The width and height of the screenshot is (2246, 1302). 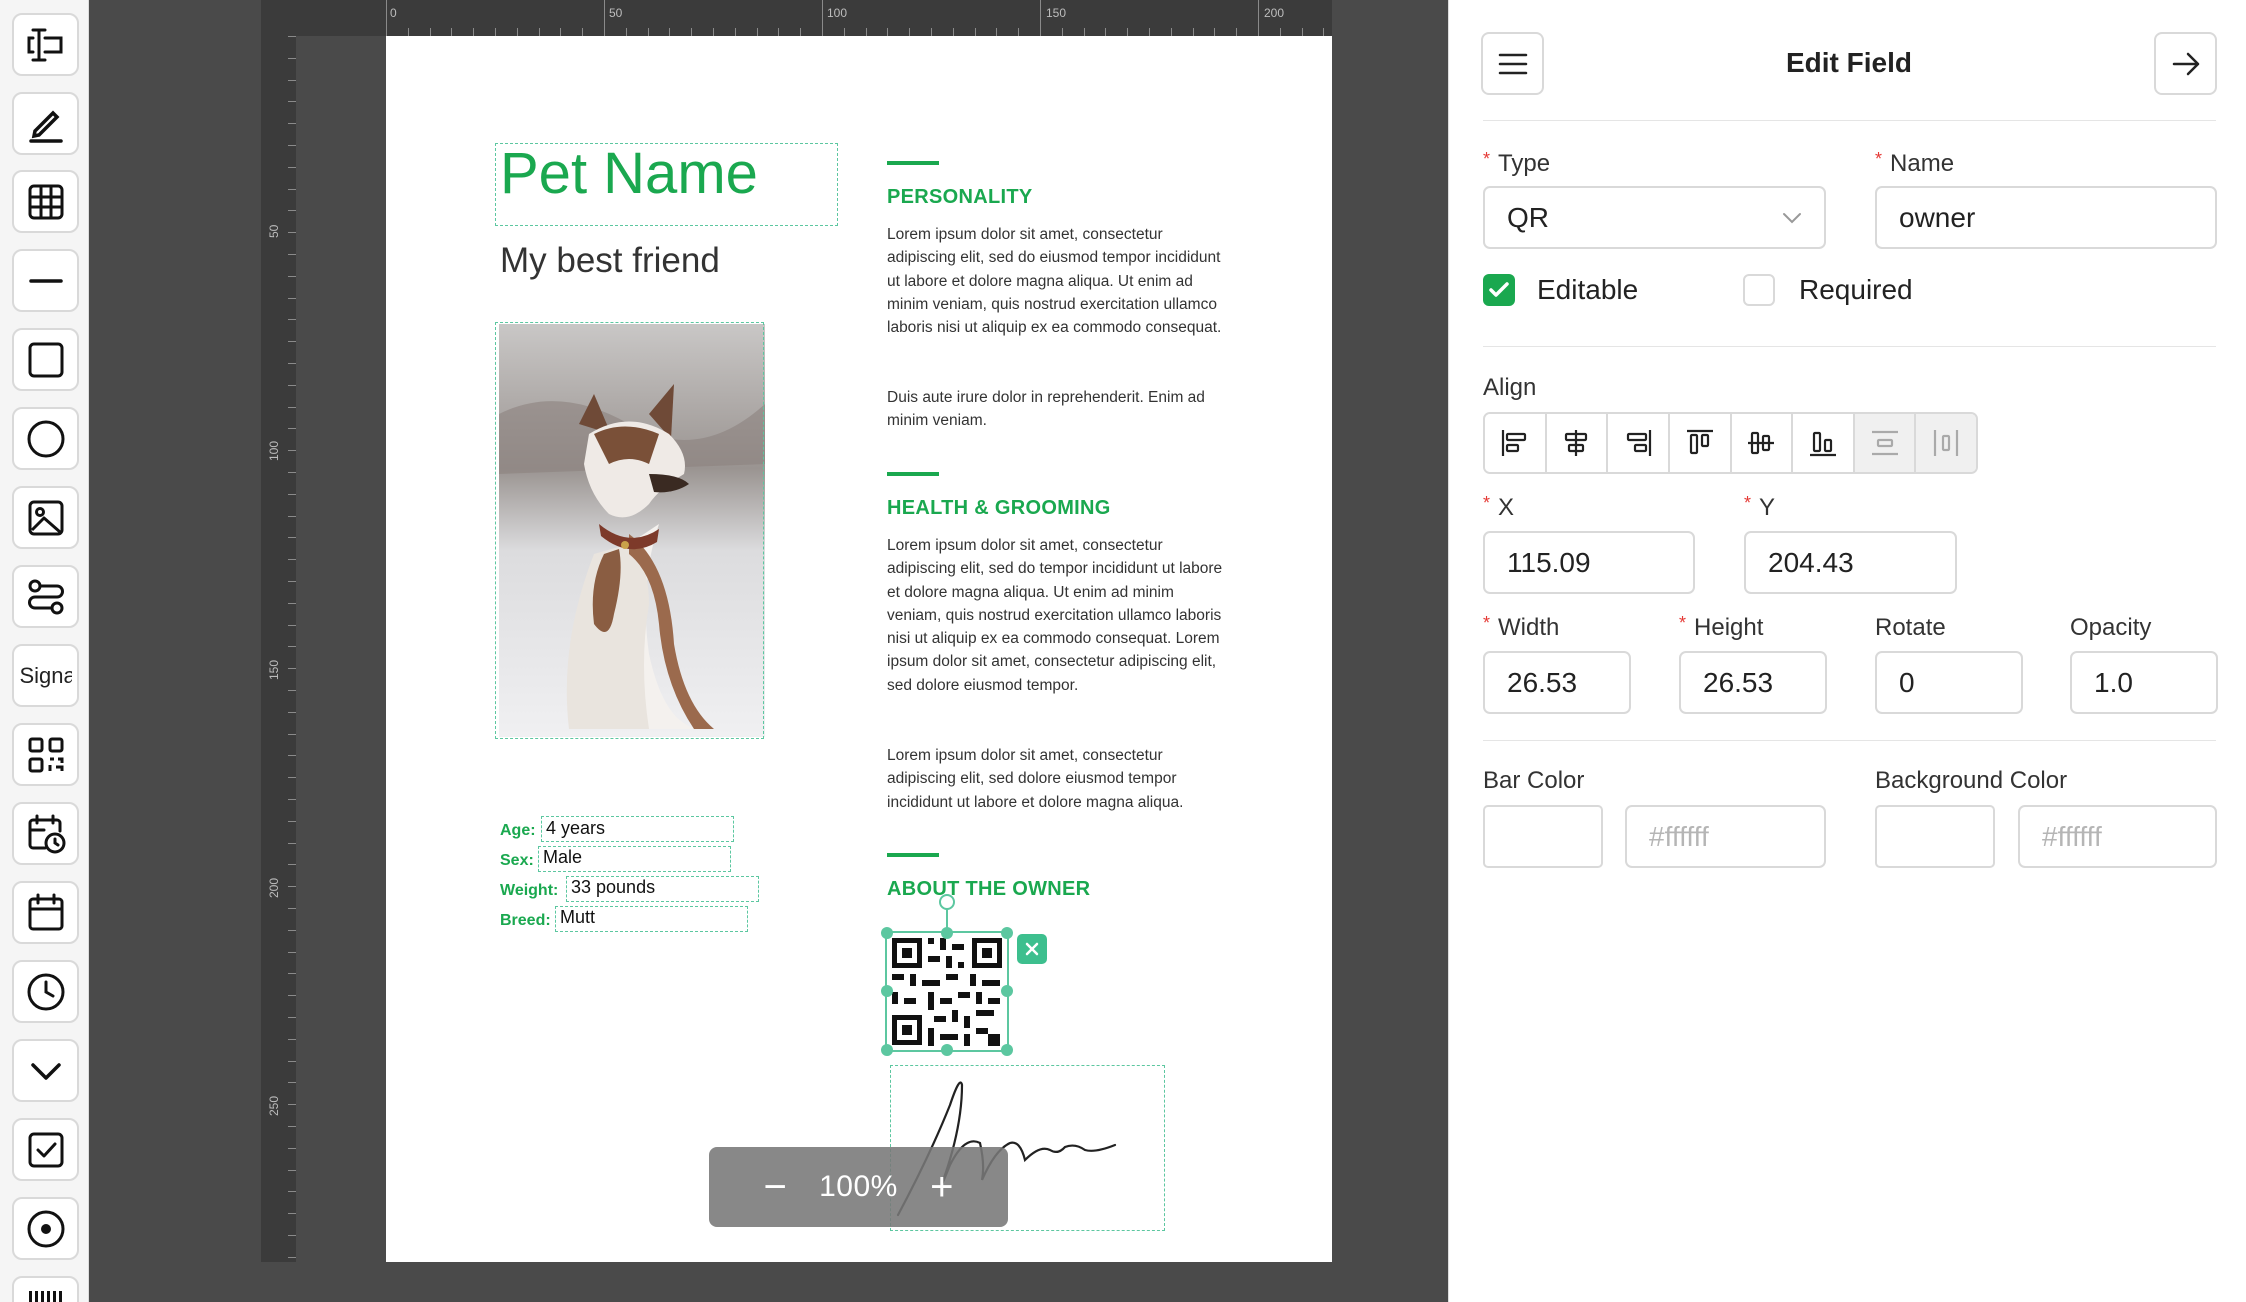 What do you see at coordinates (45, 201) in the screenshot?
I see `table-tool-button` at bounding box center [45, 201].